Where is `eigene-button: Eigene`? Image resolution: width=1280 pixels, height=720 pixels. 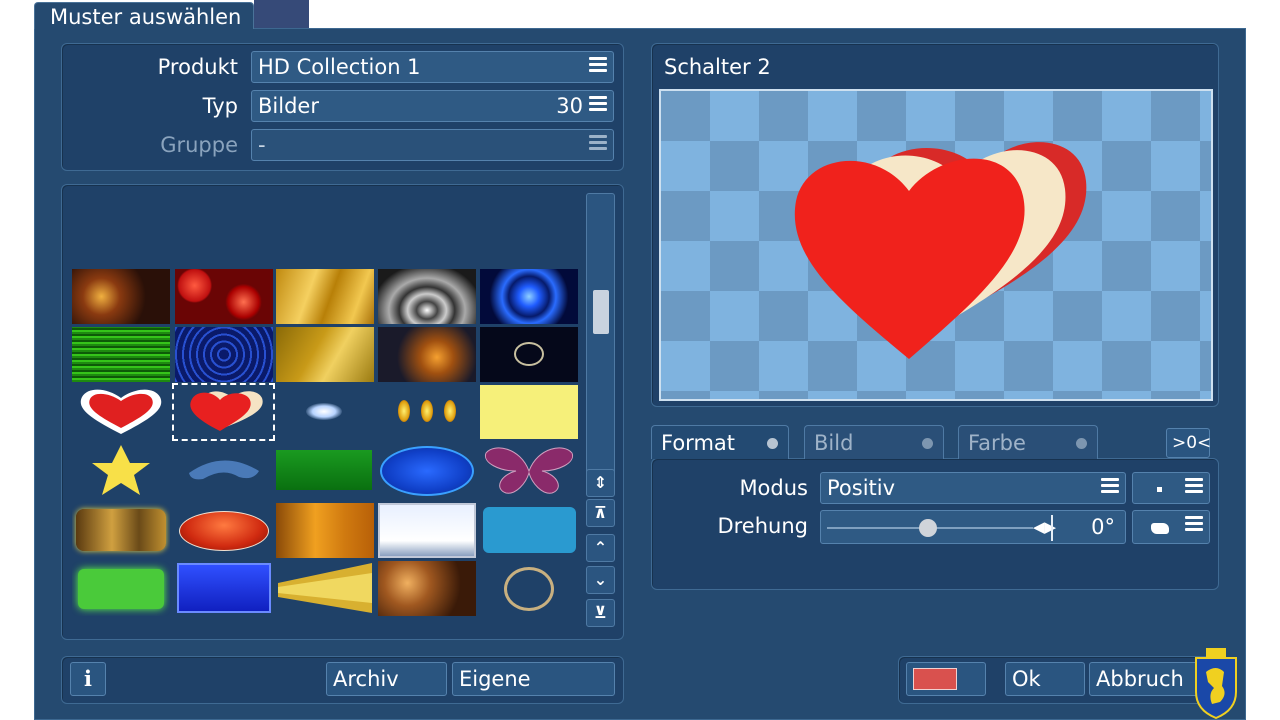
eigene-button: Eigene is located at coordinates (533, 679).